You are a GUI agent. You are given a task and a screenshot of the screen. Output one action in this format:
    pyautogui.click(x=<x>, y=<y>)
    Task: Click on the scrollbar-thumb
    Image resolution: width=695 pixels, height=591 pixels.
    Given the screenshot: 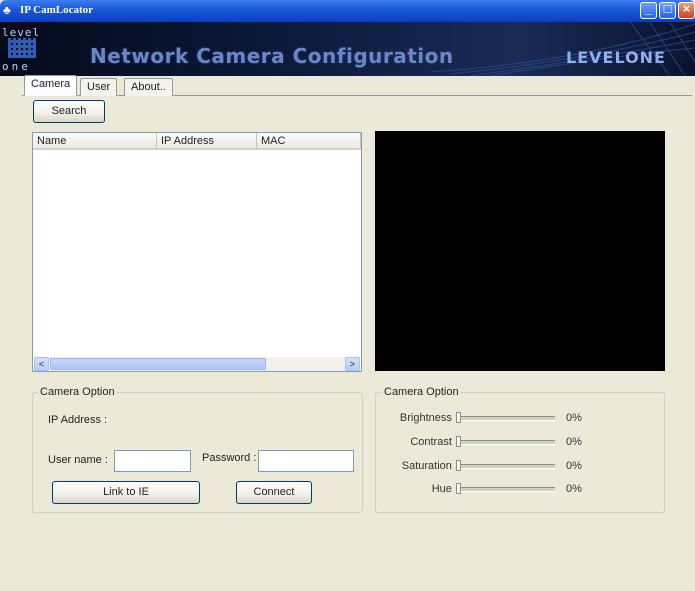 What is the action you would take?
    pyautogui.click(x=158, y=364)
    